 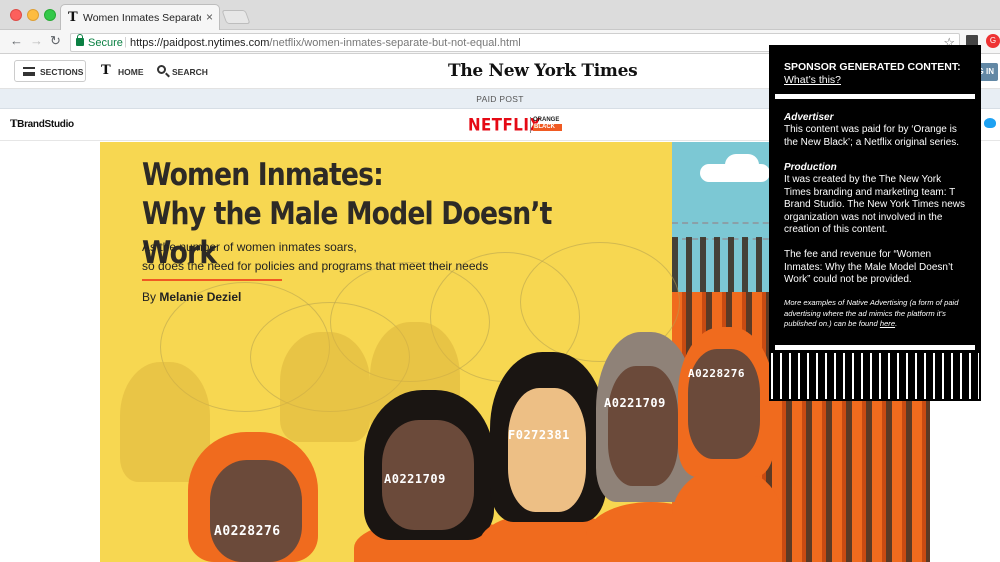 I want to click on tab-close-icon: ×, so click(x=209, y=17).